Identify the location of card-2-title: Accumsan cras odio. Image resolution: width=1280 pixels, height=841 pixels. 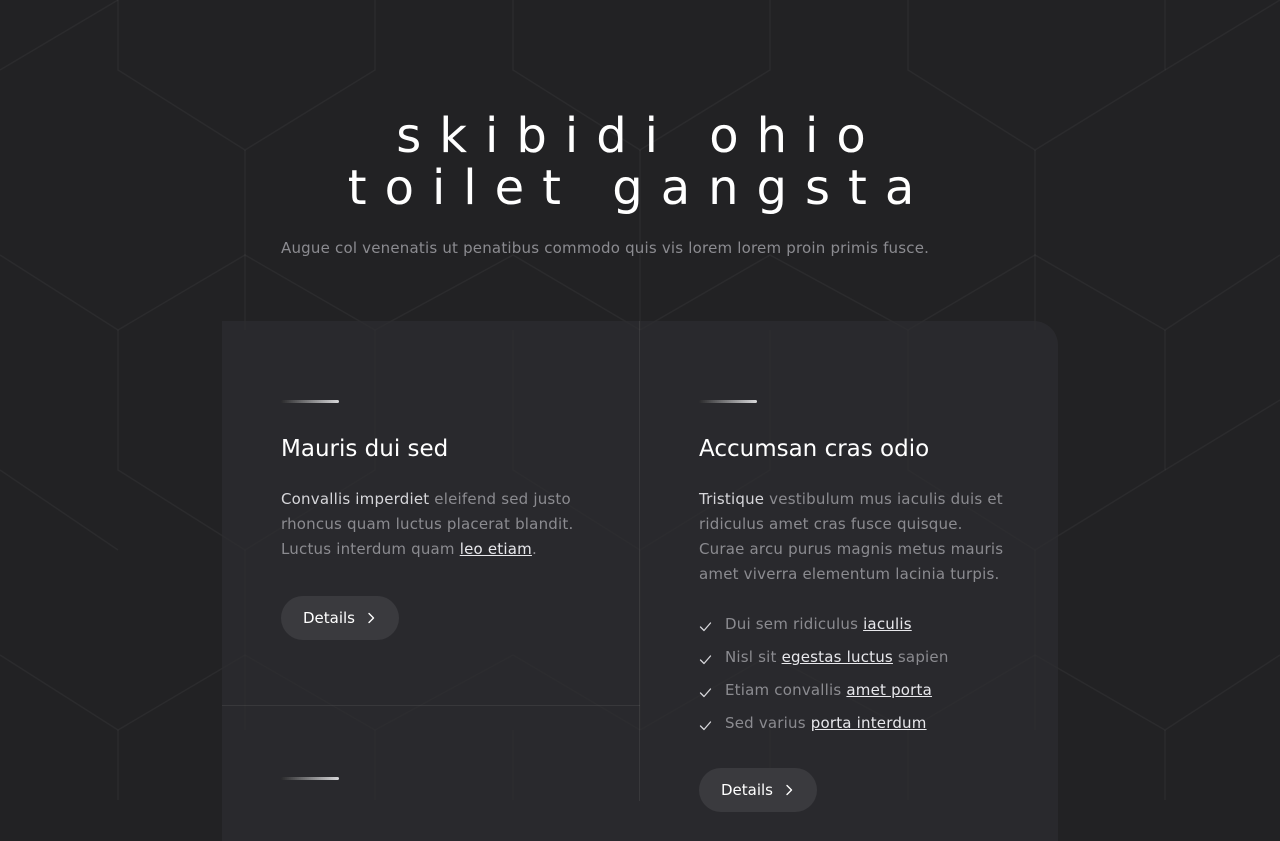
(814, 449).